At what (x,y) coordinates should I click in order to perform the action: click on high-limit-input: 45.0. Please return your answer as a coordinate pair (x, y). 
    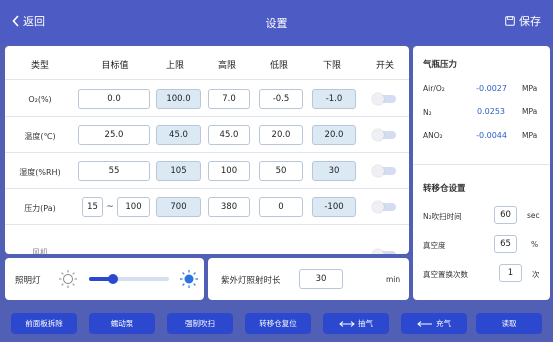
    Looking at the image, I should click on (229, 135).